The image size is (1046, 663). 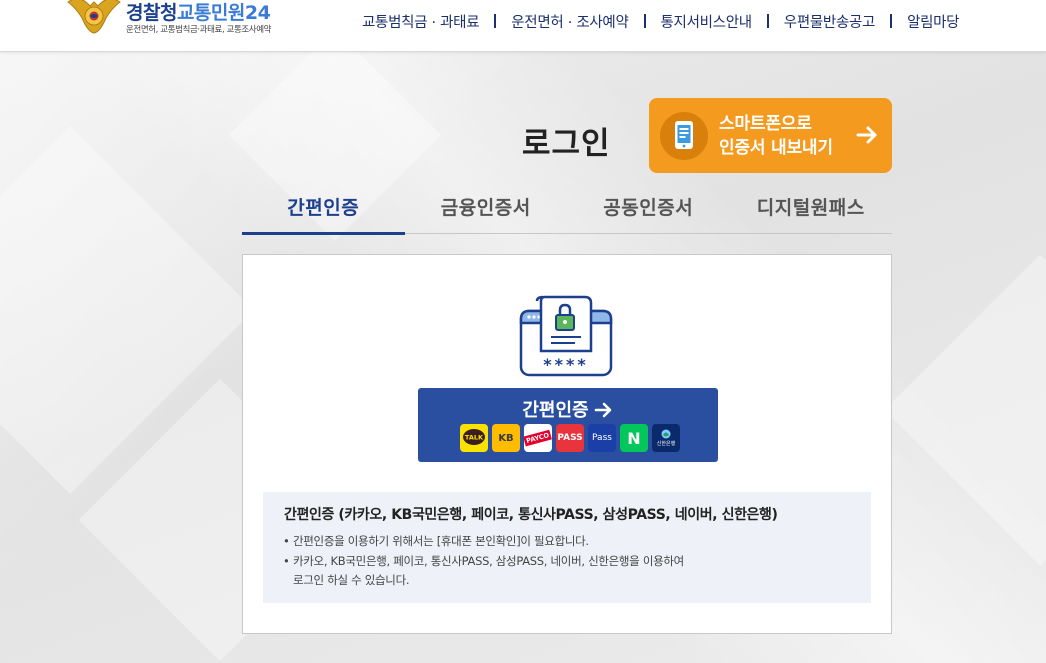 I want to click on export-certificate-label: 스마트폰으로 인증서 내보내기, so click(x=776, y=136).